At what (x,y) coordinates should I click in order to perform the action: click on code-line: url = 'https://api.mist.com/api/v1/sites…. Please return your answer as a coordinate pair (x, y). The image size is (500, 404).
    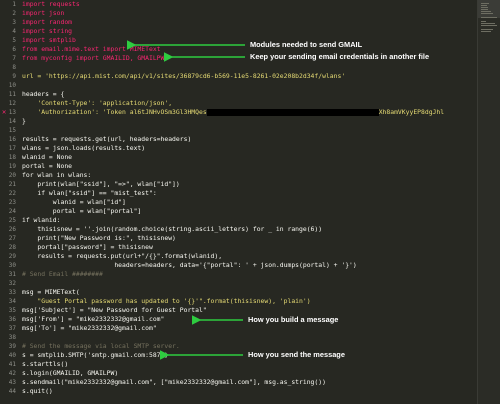
    Looking at the image, I should click on (184, 76).